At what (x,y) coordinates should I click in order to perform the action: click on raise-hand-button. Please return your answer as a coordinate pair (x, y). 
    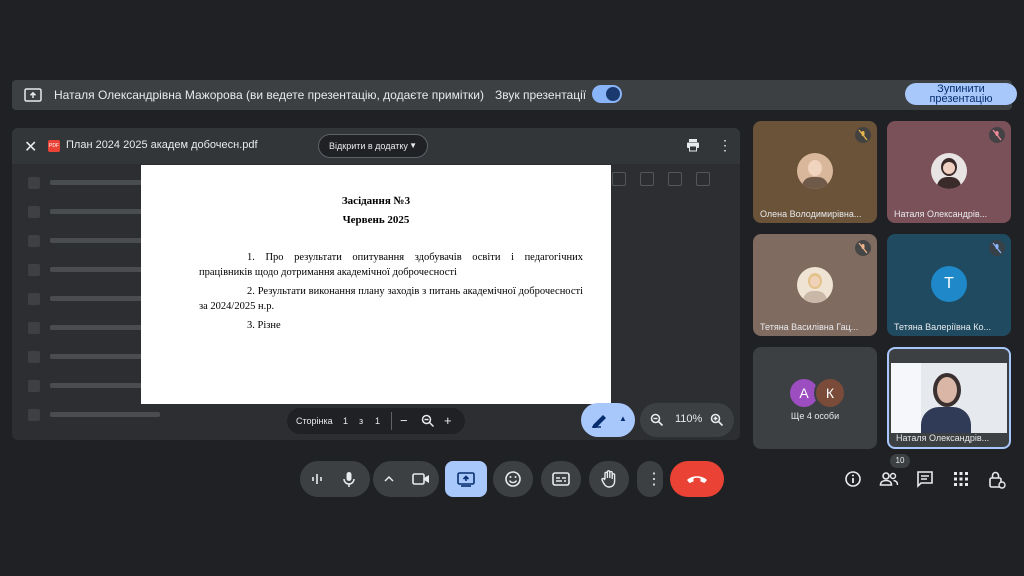
    Looking at the image, I should click on (609, 479).